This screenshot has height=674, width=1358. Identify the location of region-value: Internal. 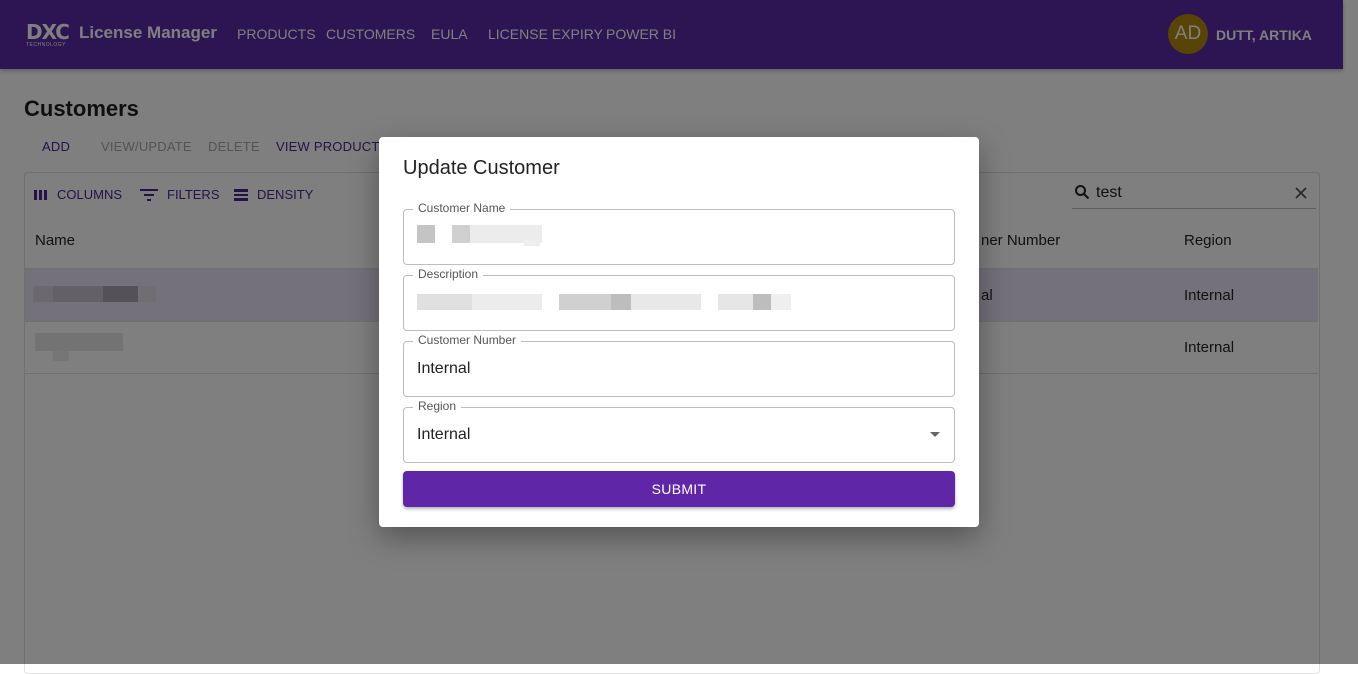
(444, 434).